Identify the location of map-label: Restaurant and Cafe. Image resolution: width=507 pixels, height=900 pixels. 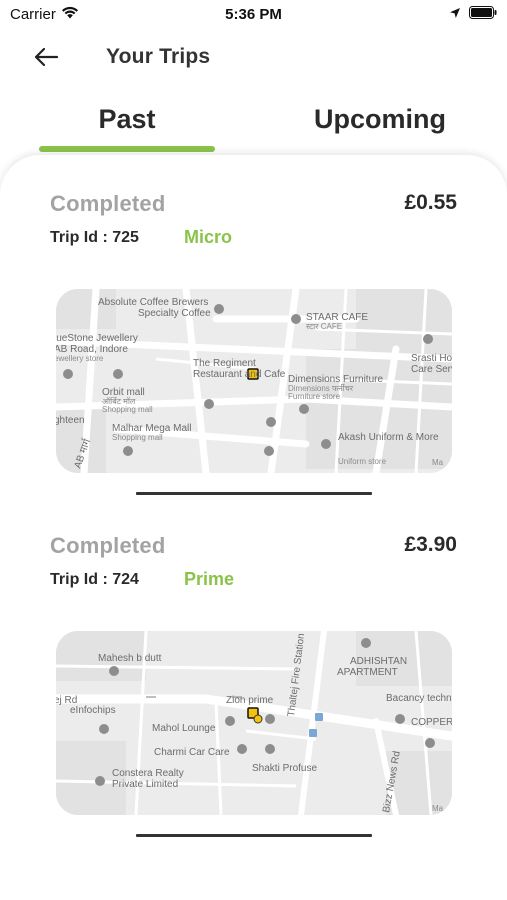
(239, 374).